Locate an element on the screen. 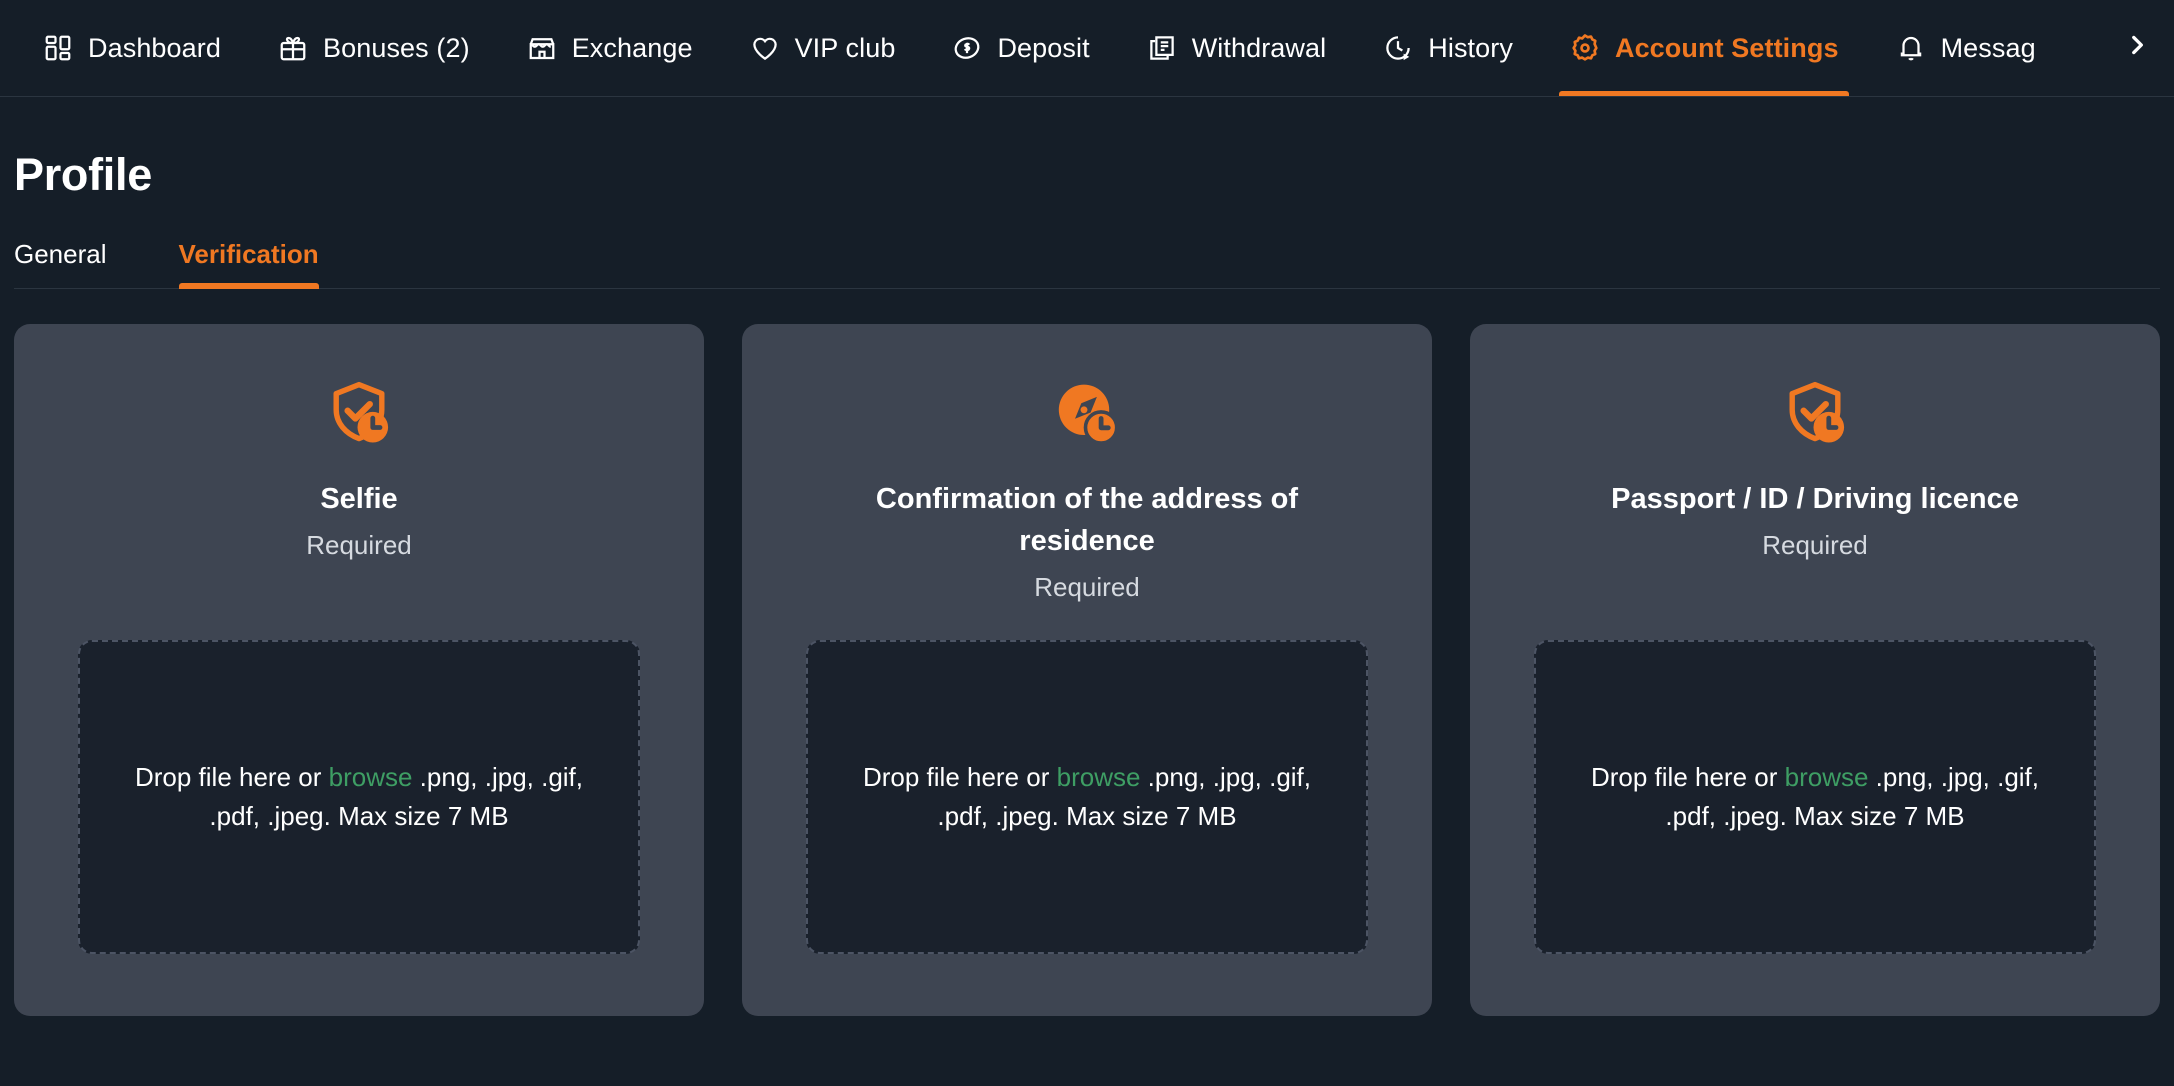 This screenshot has height=1086, width=2174. active-tab-underline is located at coordinates (248, 286).